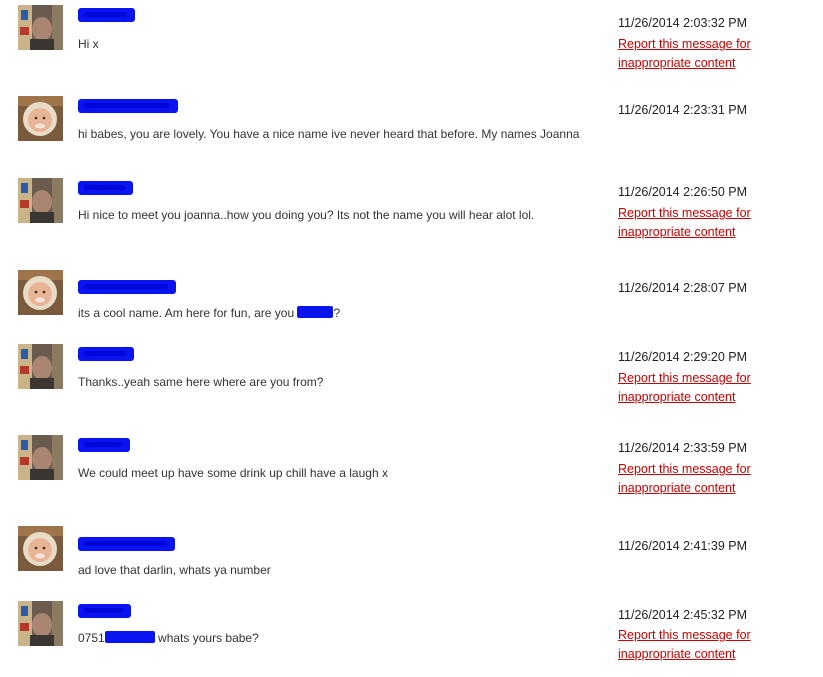 Image resolution: width=823 pixels, height=677 pixels. Describe the element at coordinates (683, 448) in the screenshot. I see `message-timestamp: 11/26/2014 2:33:59 PM` at that location.